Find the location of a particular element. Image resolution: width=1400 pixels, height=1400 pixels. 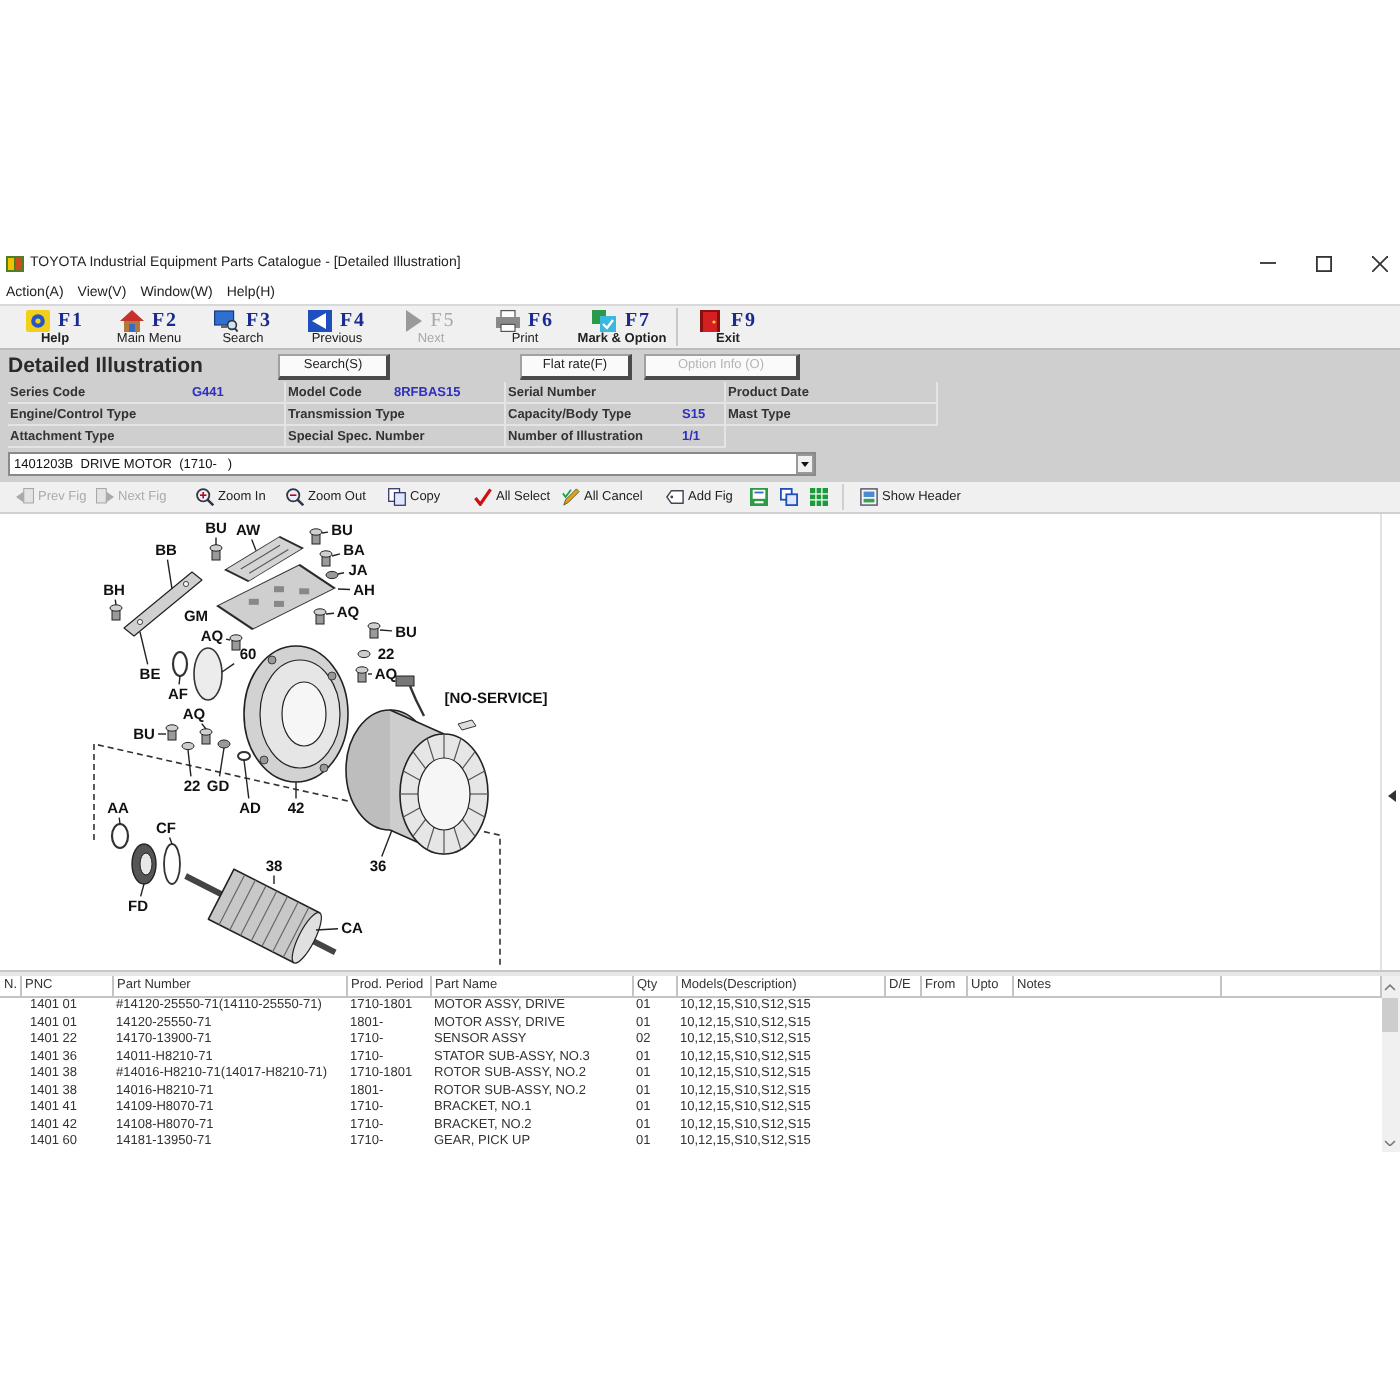

play-arrow-icon is located at coordinates (414, 320).